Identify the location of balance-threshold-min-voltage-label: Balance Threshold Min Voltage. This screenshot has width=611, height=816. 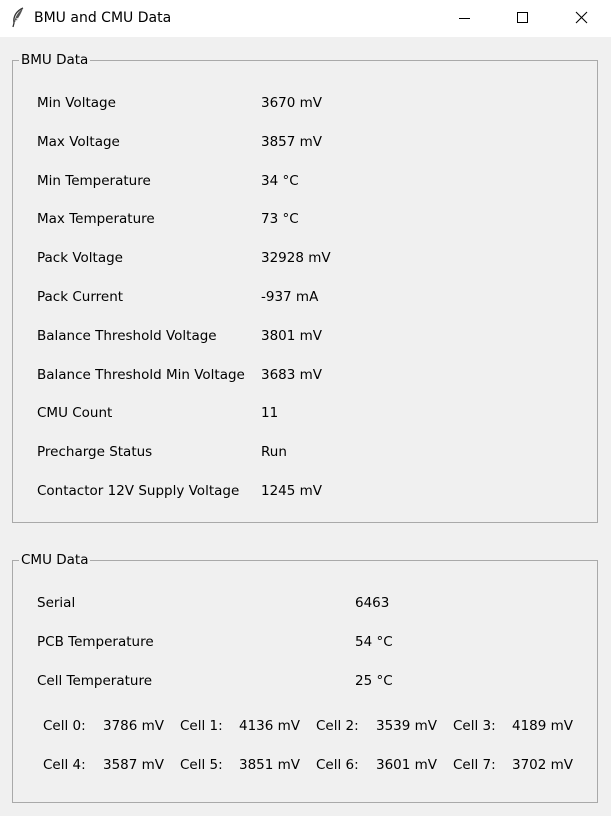
(141, 375).